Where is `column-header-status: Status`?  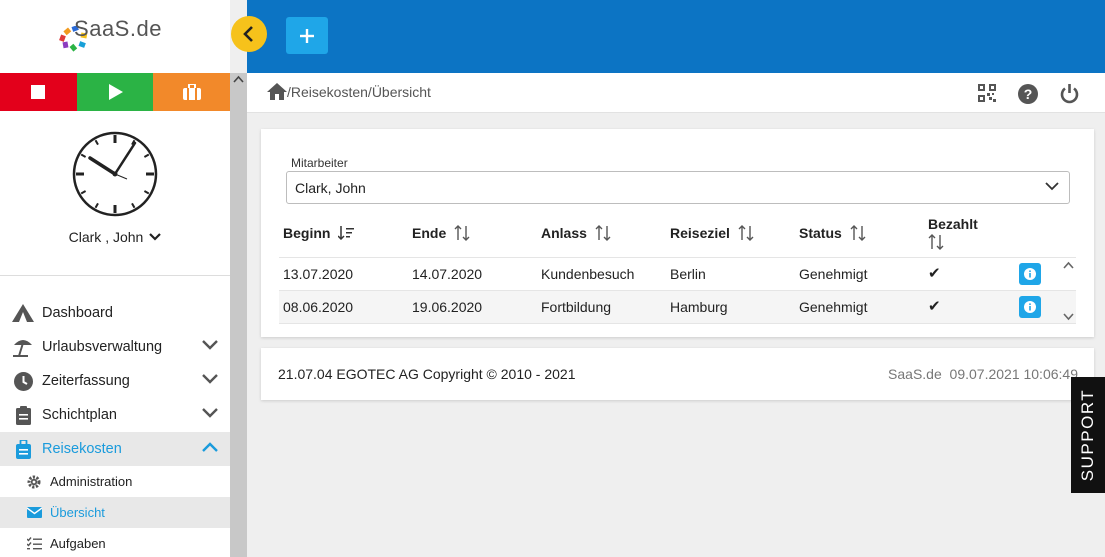
column-header-status: Status is located at coordinates (832, 233).